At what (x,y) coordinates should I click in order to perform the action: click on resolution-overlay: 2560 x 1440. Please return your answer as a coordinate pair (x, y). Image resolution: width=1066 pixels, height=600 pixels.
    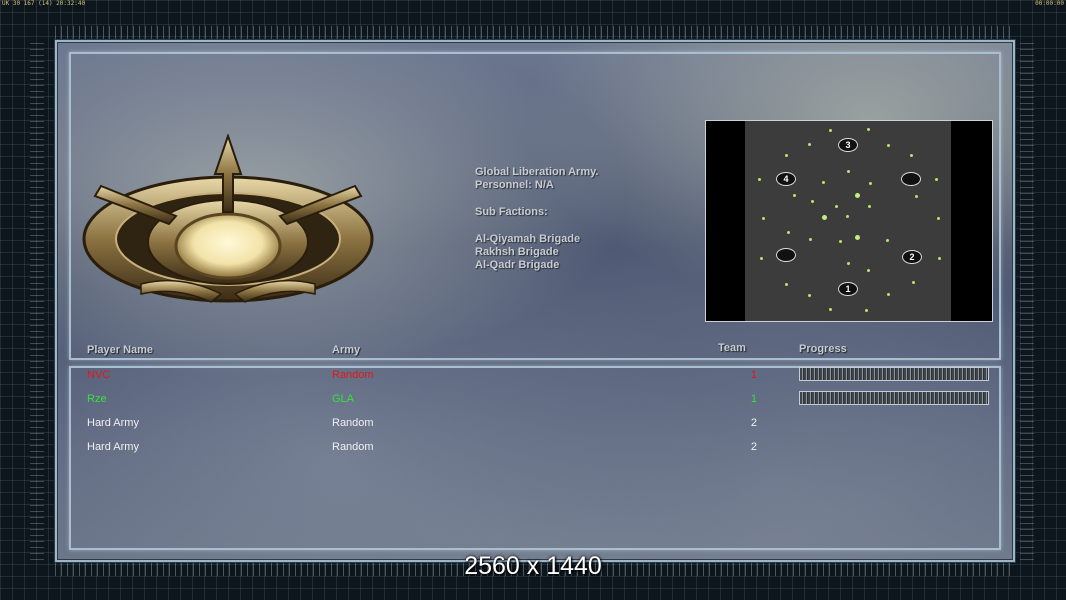
    Looking at the image, I should click on (533, 566).